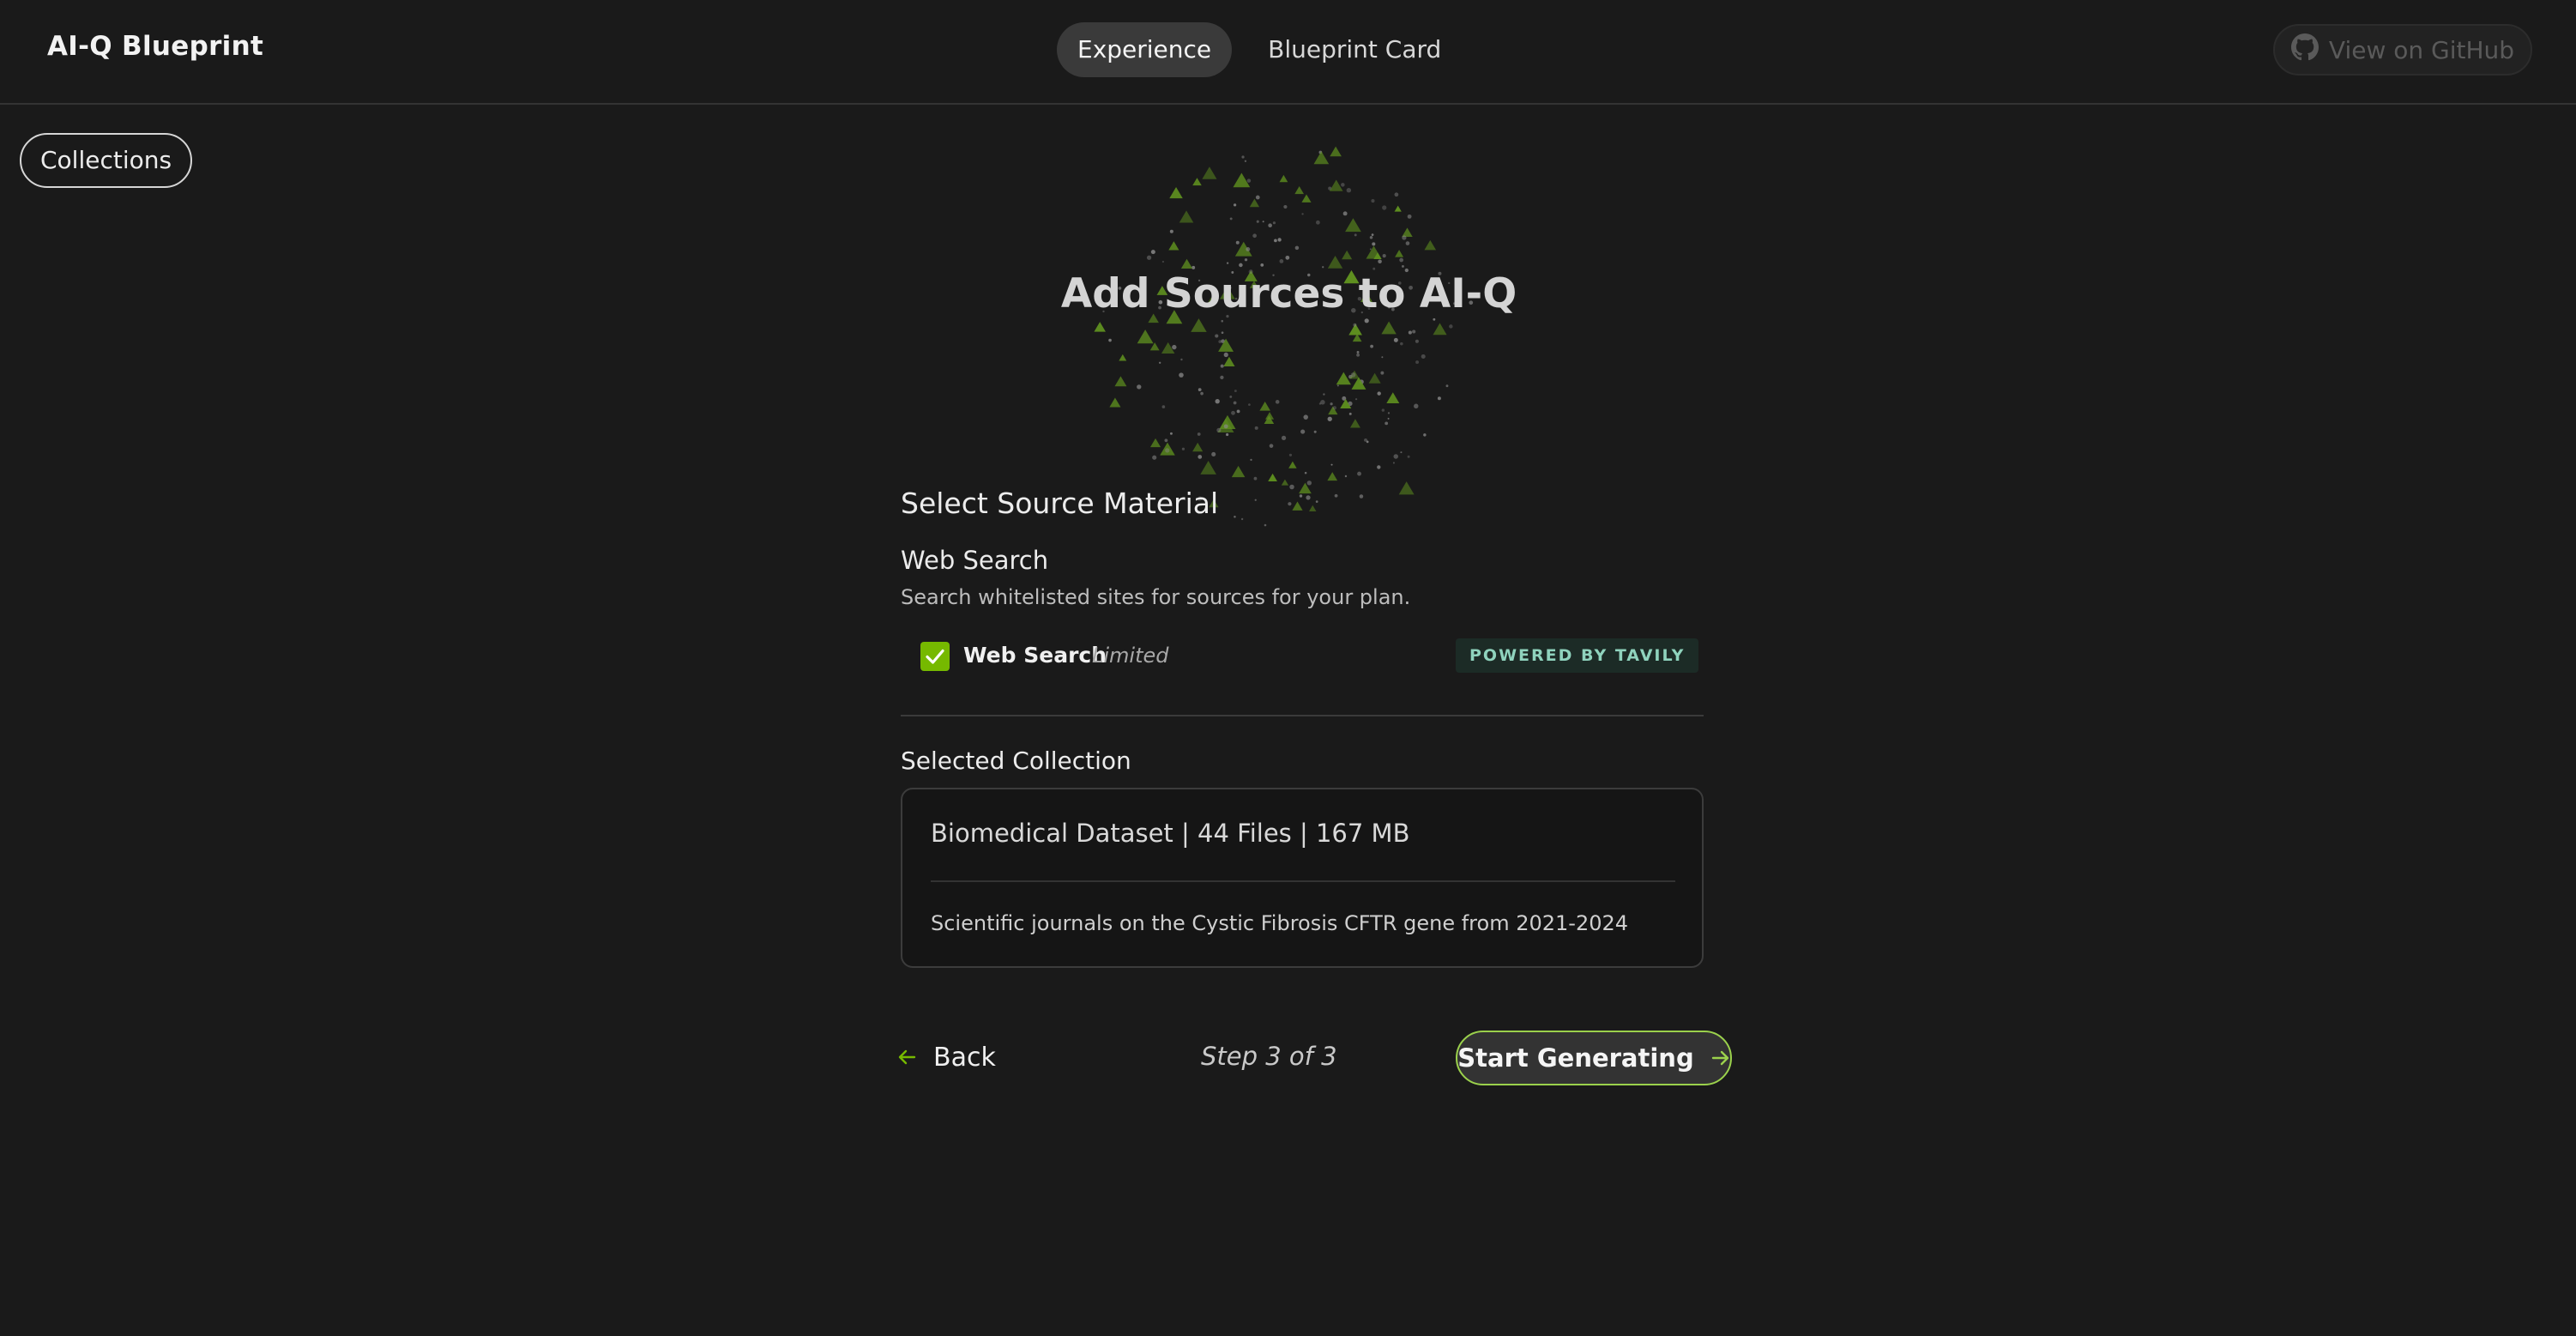 This screenshot has width=2576, height=1336. Describe the element at coordinates (1354, 49) in the screenshot. I see `tab-blueprint-card: Blueprint Card` at that location.